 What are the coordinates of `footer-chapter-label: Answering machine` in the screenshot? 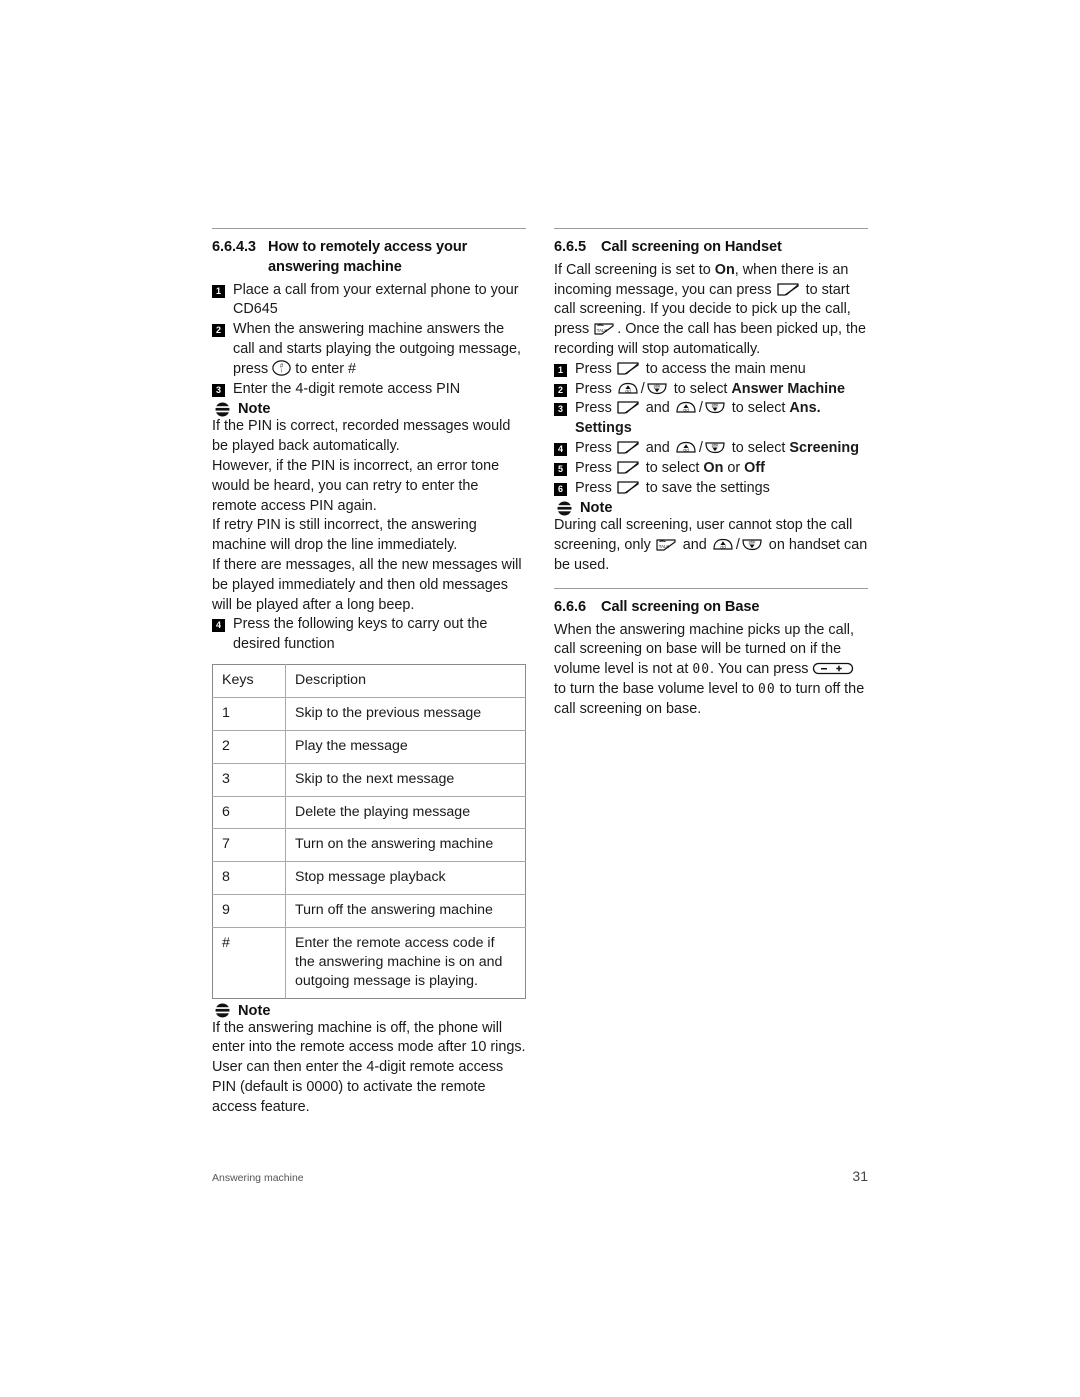 It's located at (258, 1178).